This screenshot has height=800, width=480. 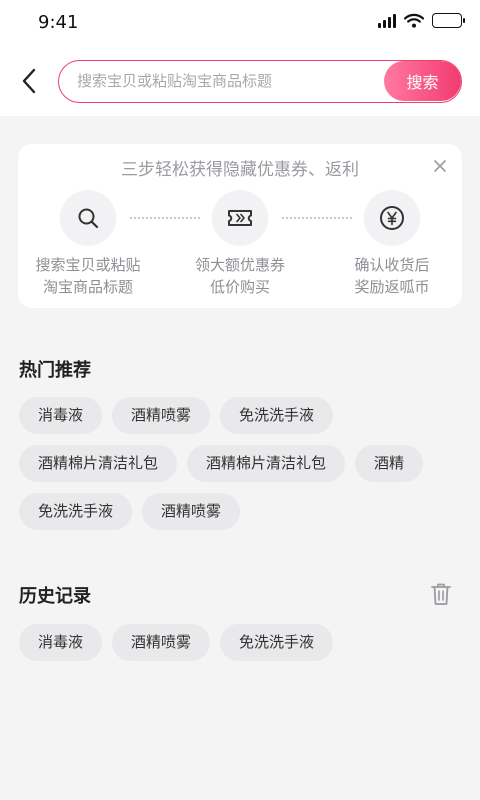 I want to click on hot-tag-row-2: 酒精棉片清洁礼包 酒精棉片清洁礼包 酒精, so click(x=221, y=463).